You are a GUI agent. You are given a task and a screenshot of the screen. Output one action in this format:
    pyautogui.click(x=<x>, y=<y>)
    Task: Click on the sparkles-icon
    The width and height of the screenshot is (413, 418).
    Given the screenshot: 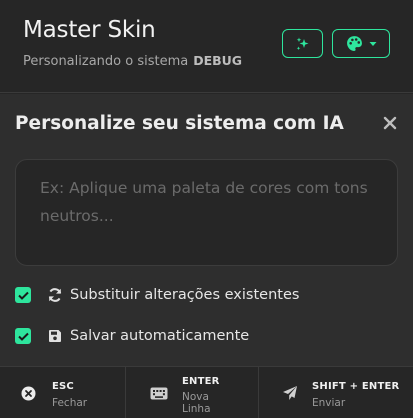 What is the action you would take?
    pyautogui.click(x=302, y=43)
    